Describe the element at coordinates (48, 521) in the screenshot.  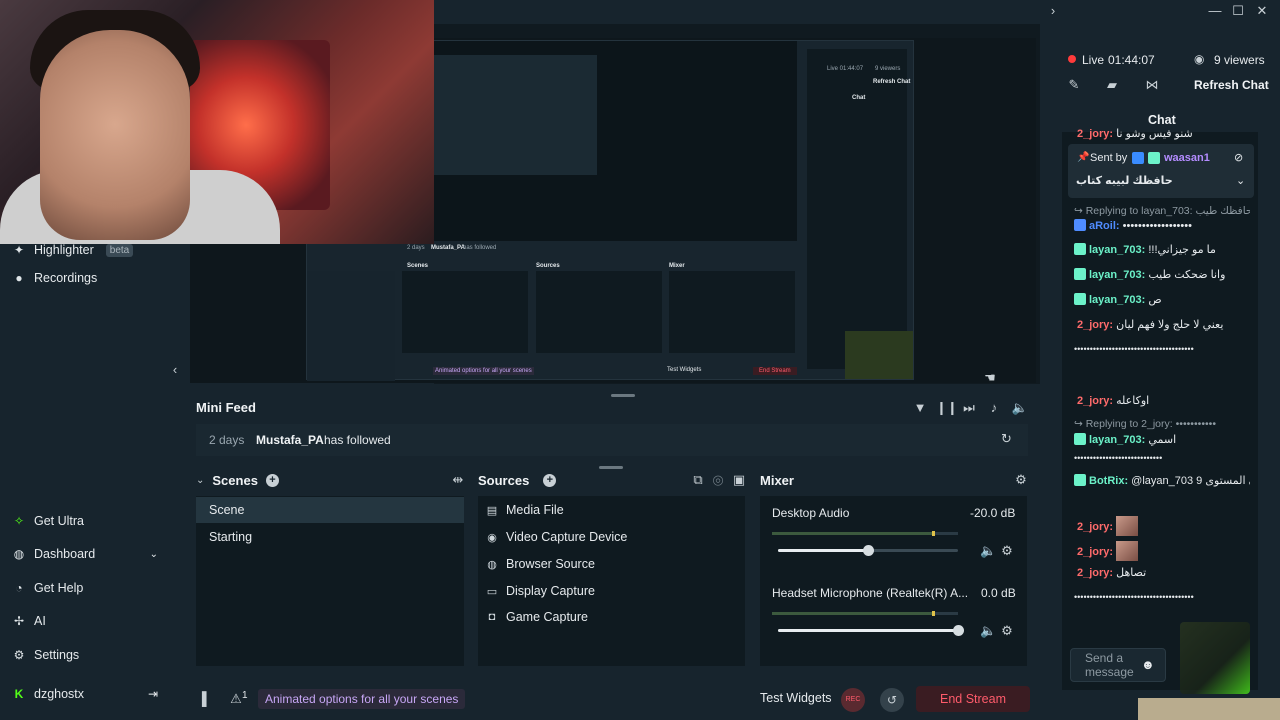
I see `nav-get-ultra: ✧ Get Ultra` at that location.